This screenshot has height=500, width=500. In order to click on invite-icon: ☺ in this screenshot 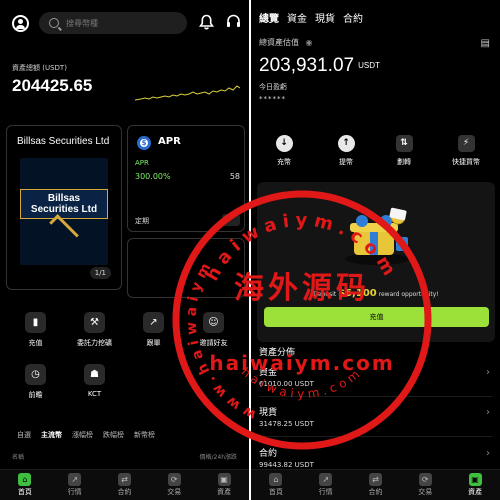, I will do `click(213, 322)`.